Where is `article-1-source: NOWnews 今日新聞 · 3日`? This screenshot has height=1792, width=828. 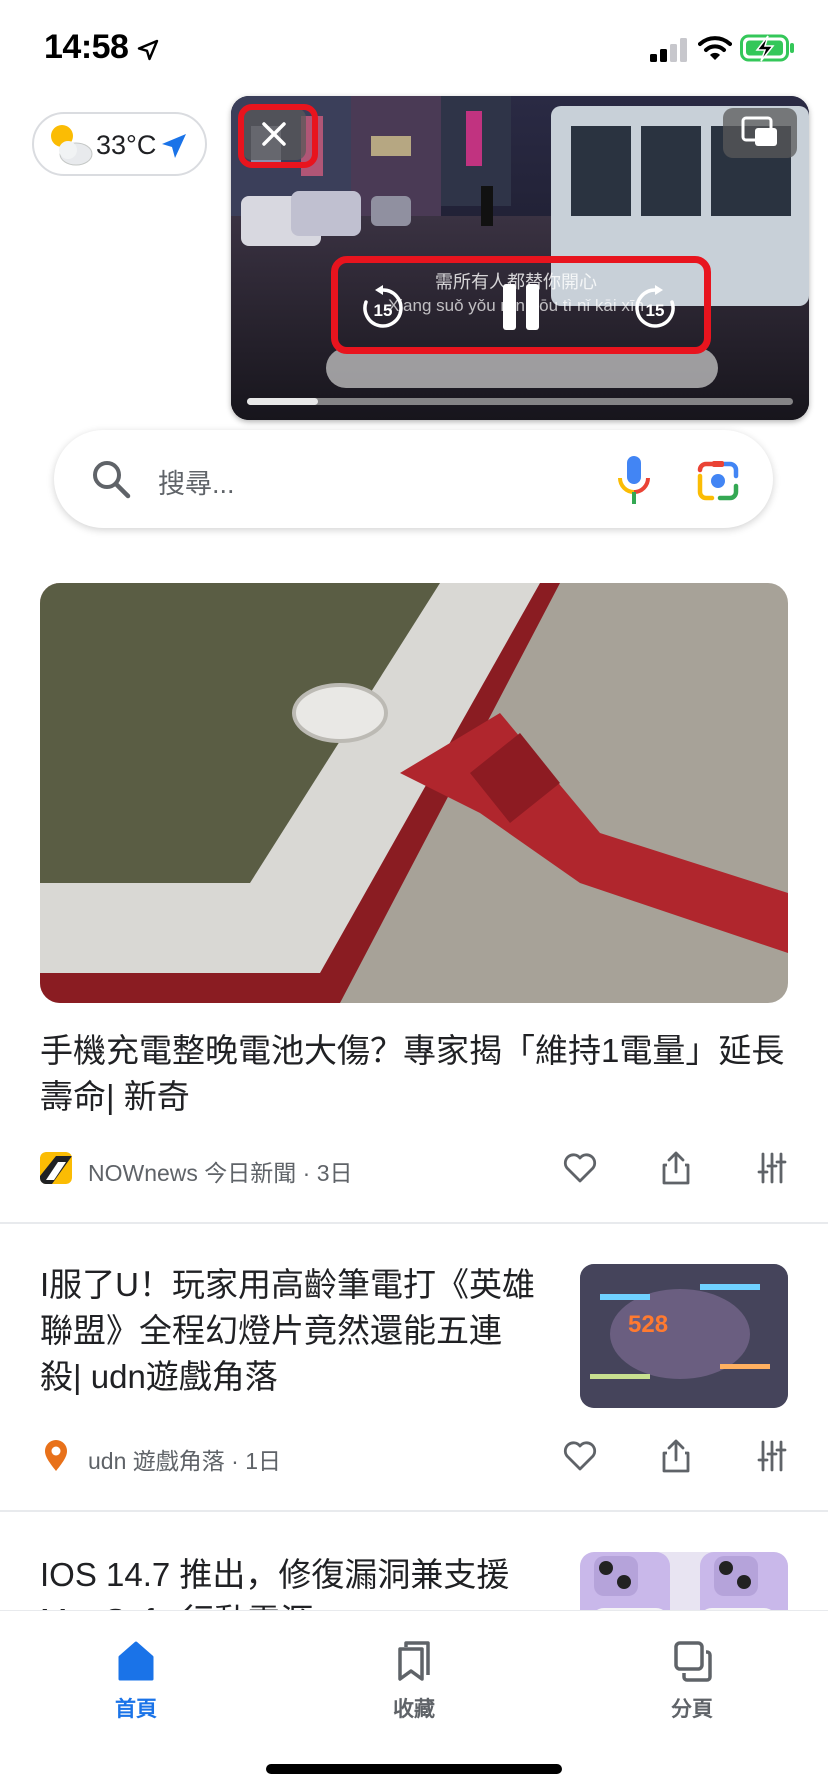 article-1-source: NOWnews 今日新聞 · 3日 is located at coordinates (220, 1173).